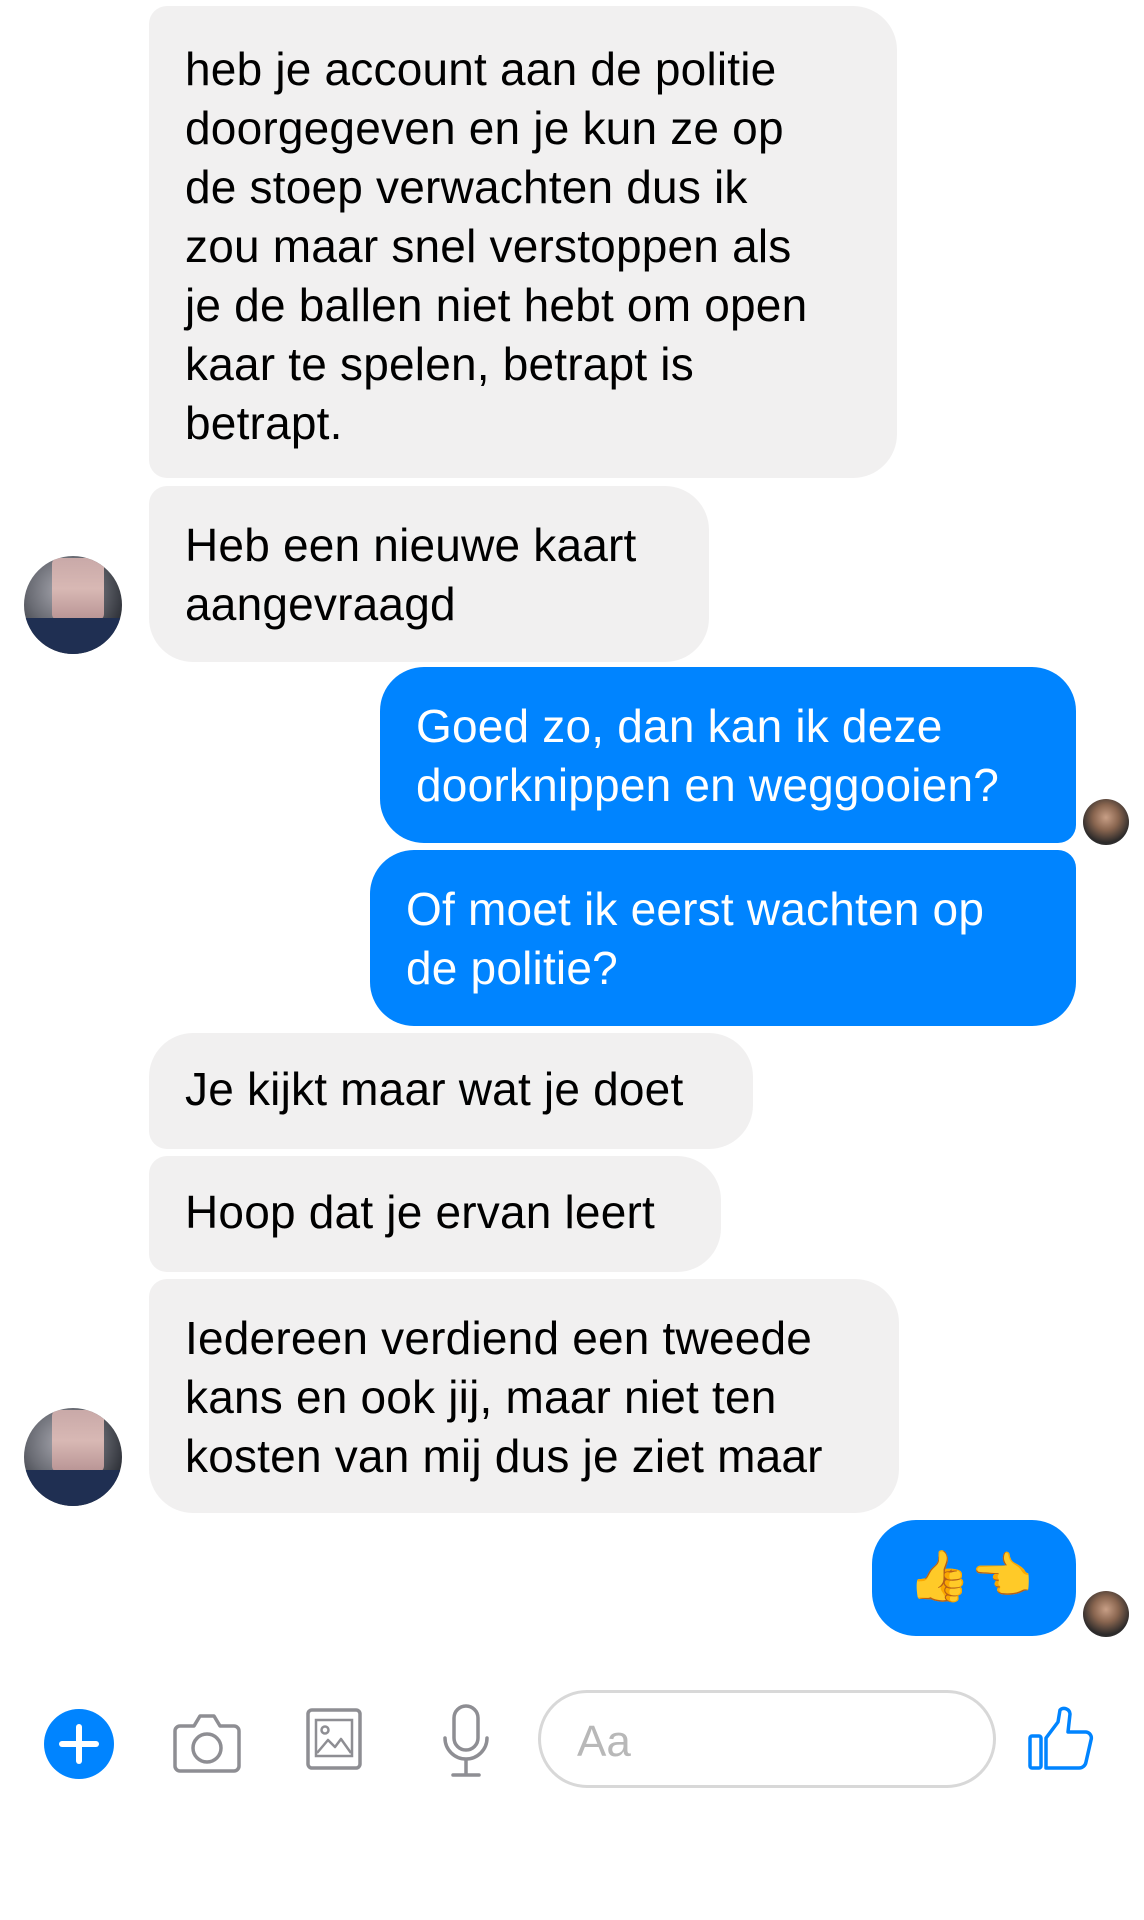 This screenshot has height=1920, width=1144. Describe the element at coordinates (334, 1739) in the screenshot. I see `image-icon` at that location.